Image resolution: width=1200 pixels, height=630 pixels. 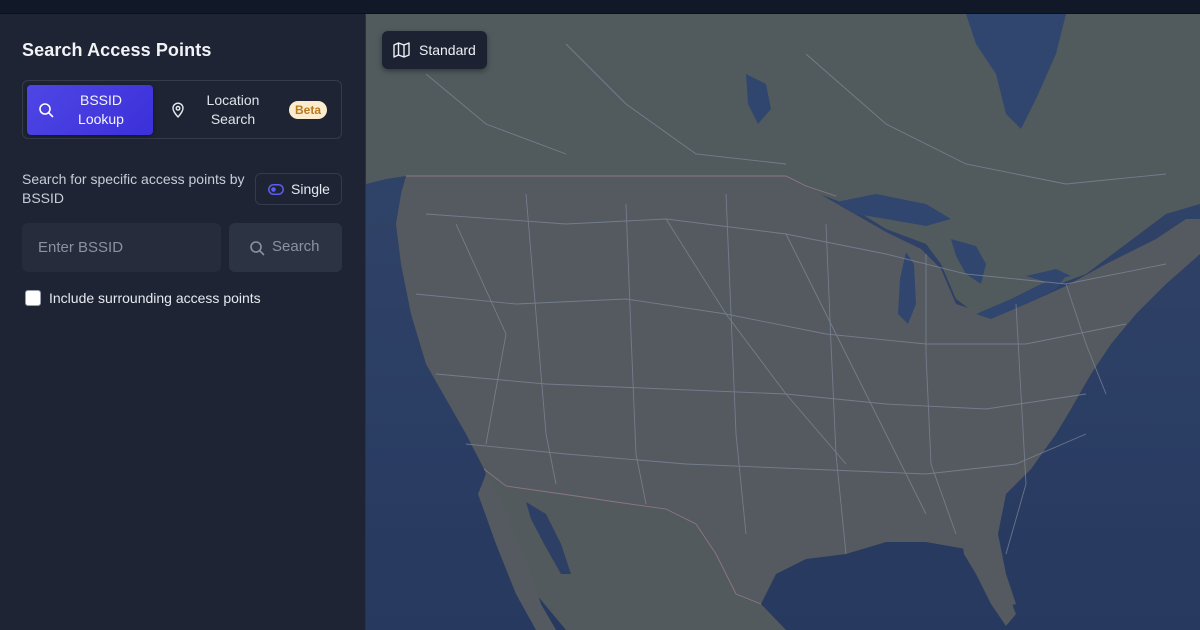 I want to click on single-mode-label: Single, so click(x=310, y=189).